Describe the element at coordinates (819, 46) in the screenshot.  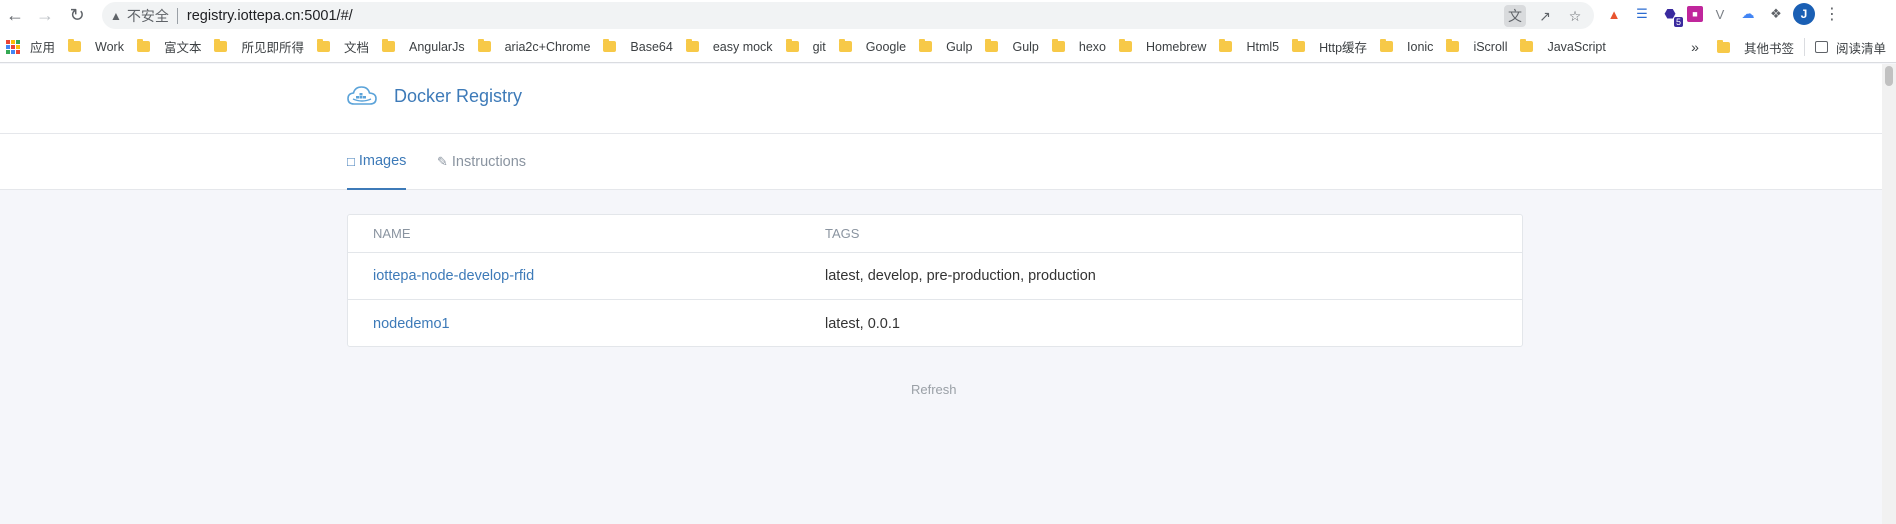
I see `bookmark-label: git` at that location.